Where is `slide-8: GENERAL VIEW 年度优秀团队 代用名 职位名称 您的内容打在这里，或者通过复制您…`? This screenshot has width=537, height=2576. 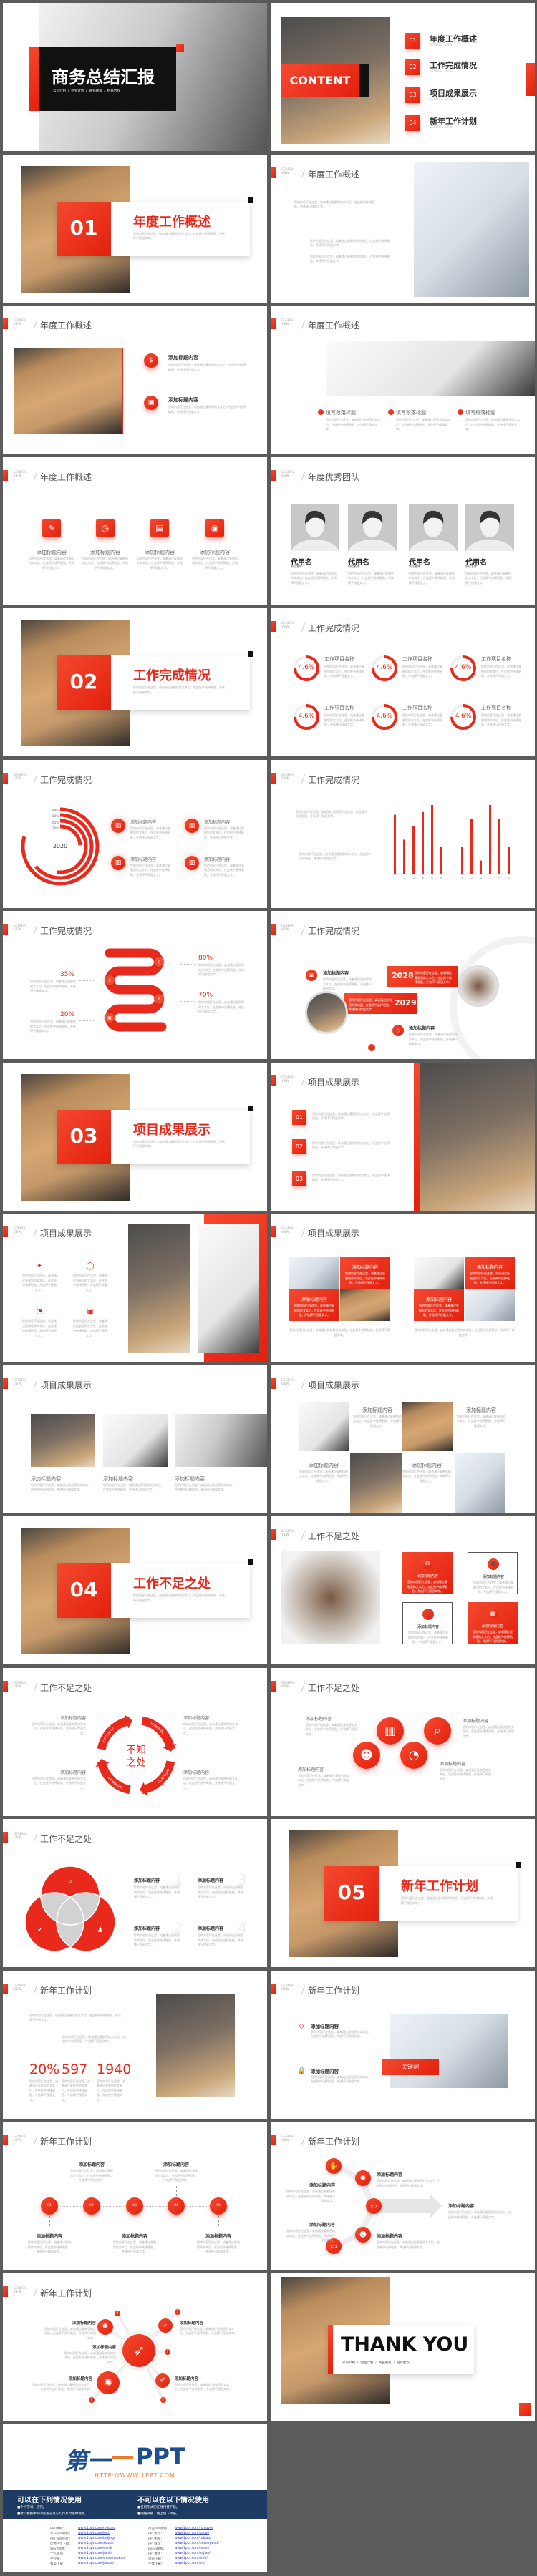
slide-8: GENERAL VIEW 年度优秀团队 代用名 职位名称 您的内容打在这里，或者通过复制您… is located at coordinates (403, 531).